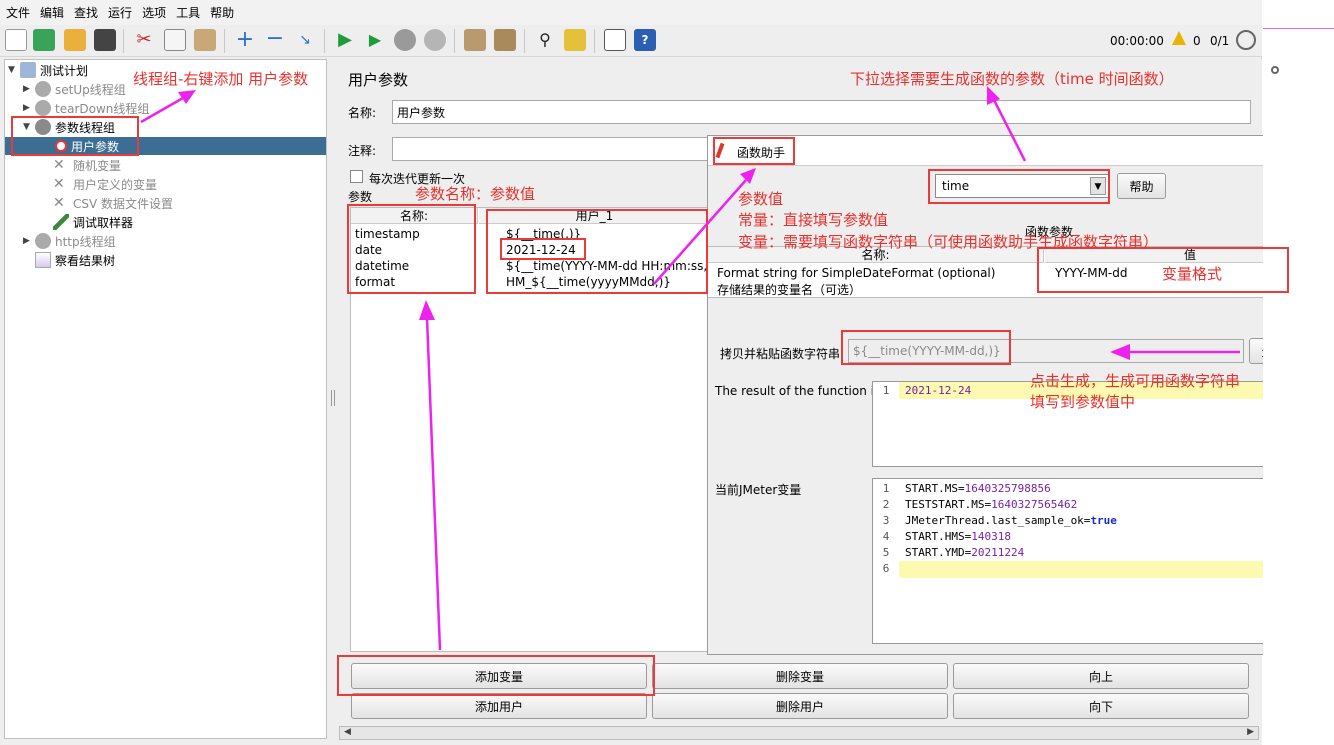  I want to click on arrow-tree, so click(162, 110).